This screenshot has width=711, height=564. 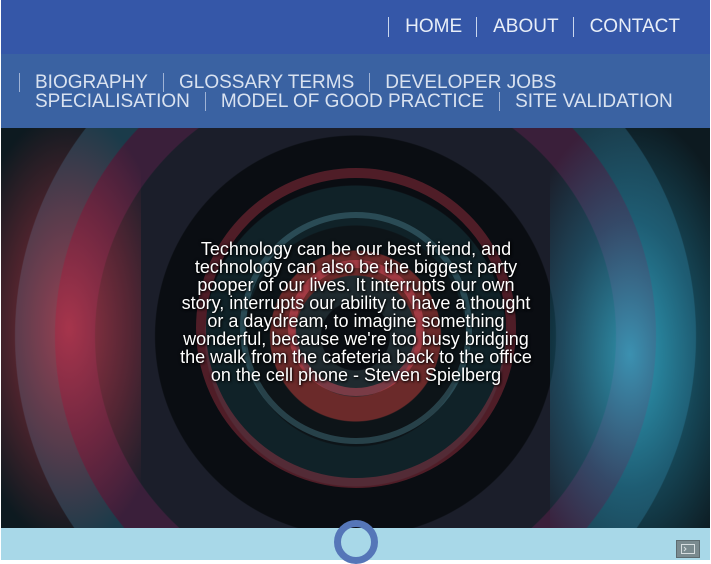 I want to click on nav-developer-jobs-link: DEVELOPER JOBS, so click(x=470, y=82).